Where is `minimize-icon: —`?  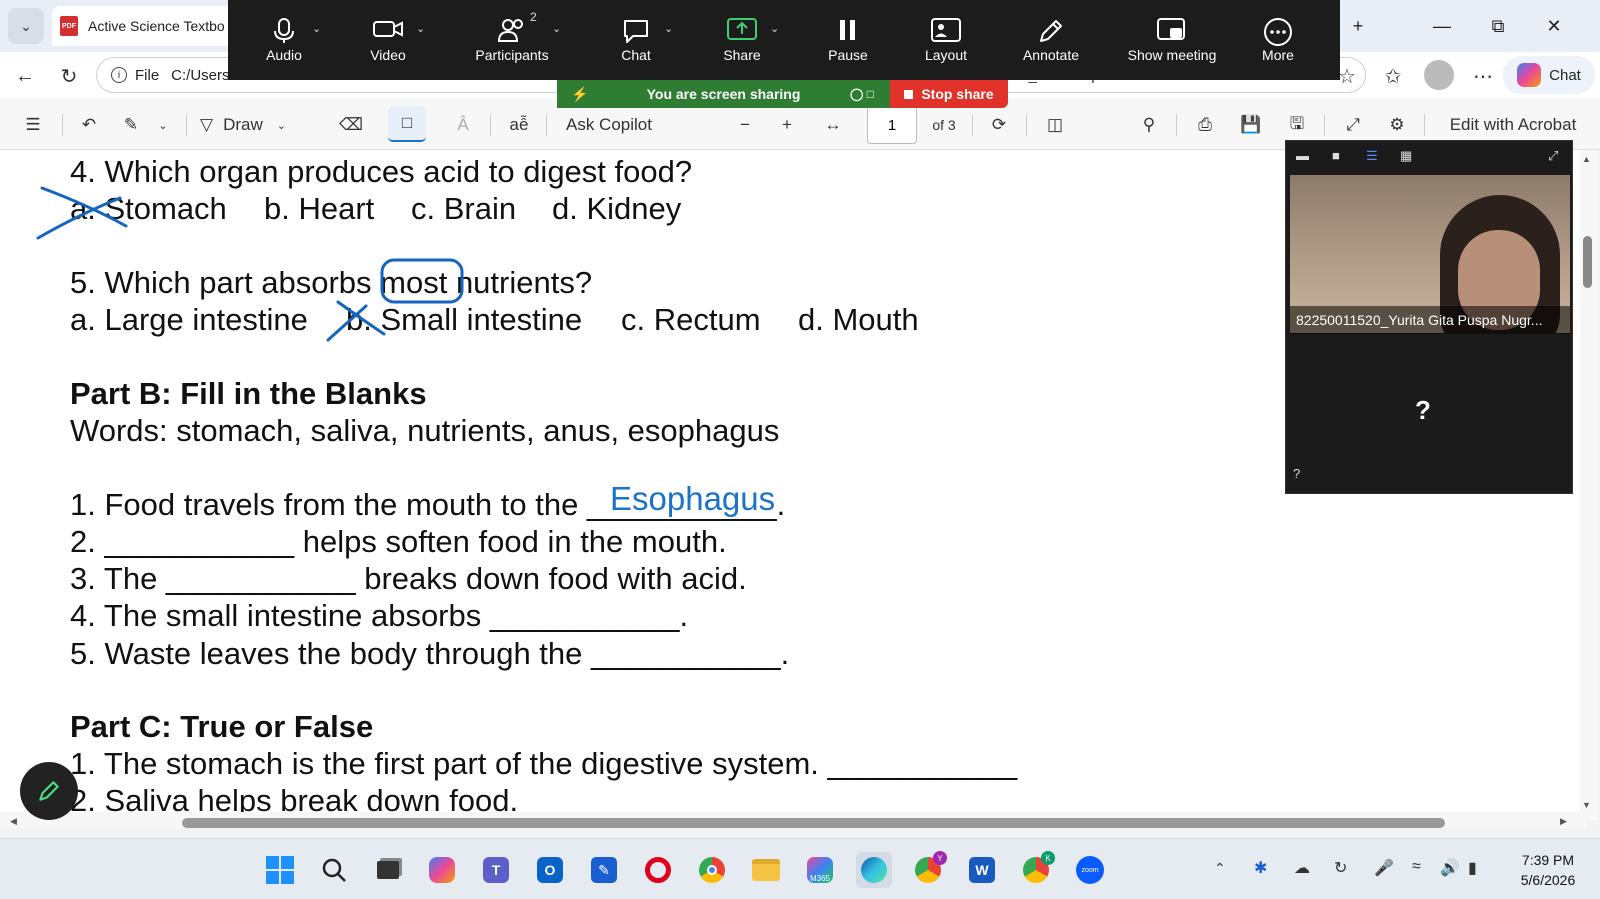 minimize-icon: — is located at coordinates (1442, 26).